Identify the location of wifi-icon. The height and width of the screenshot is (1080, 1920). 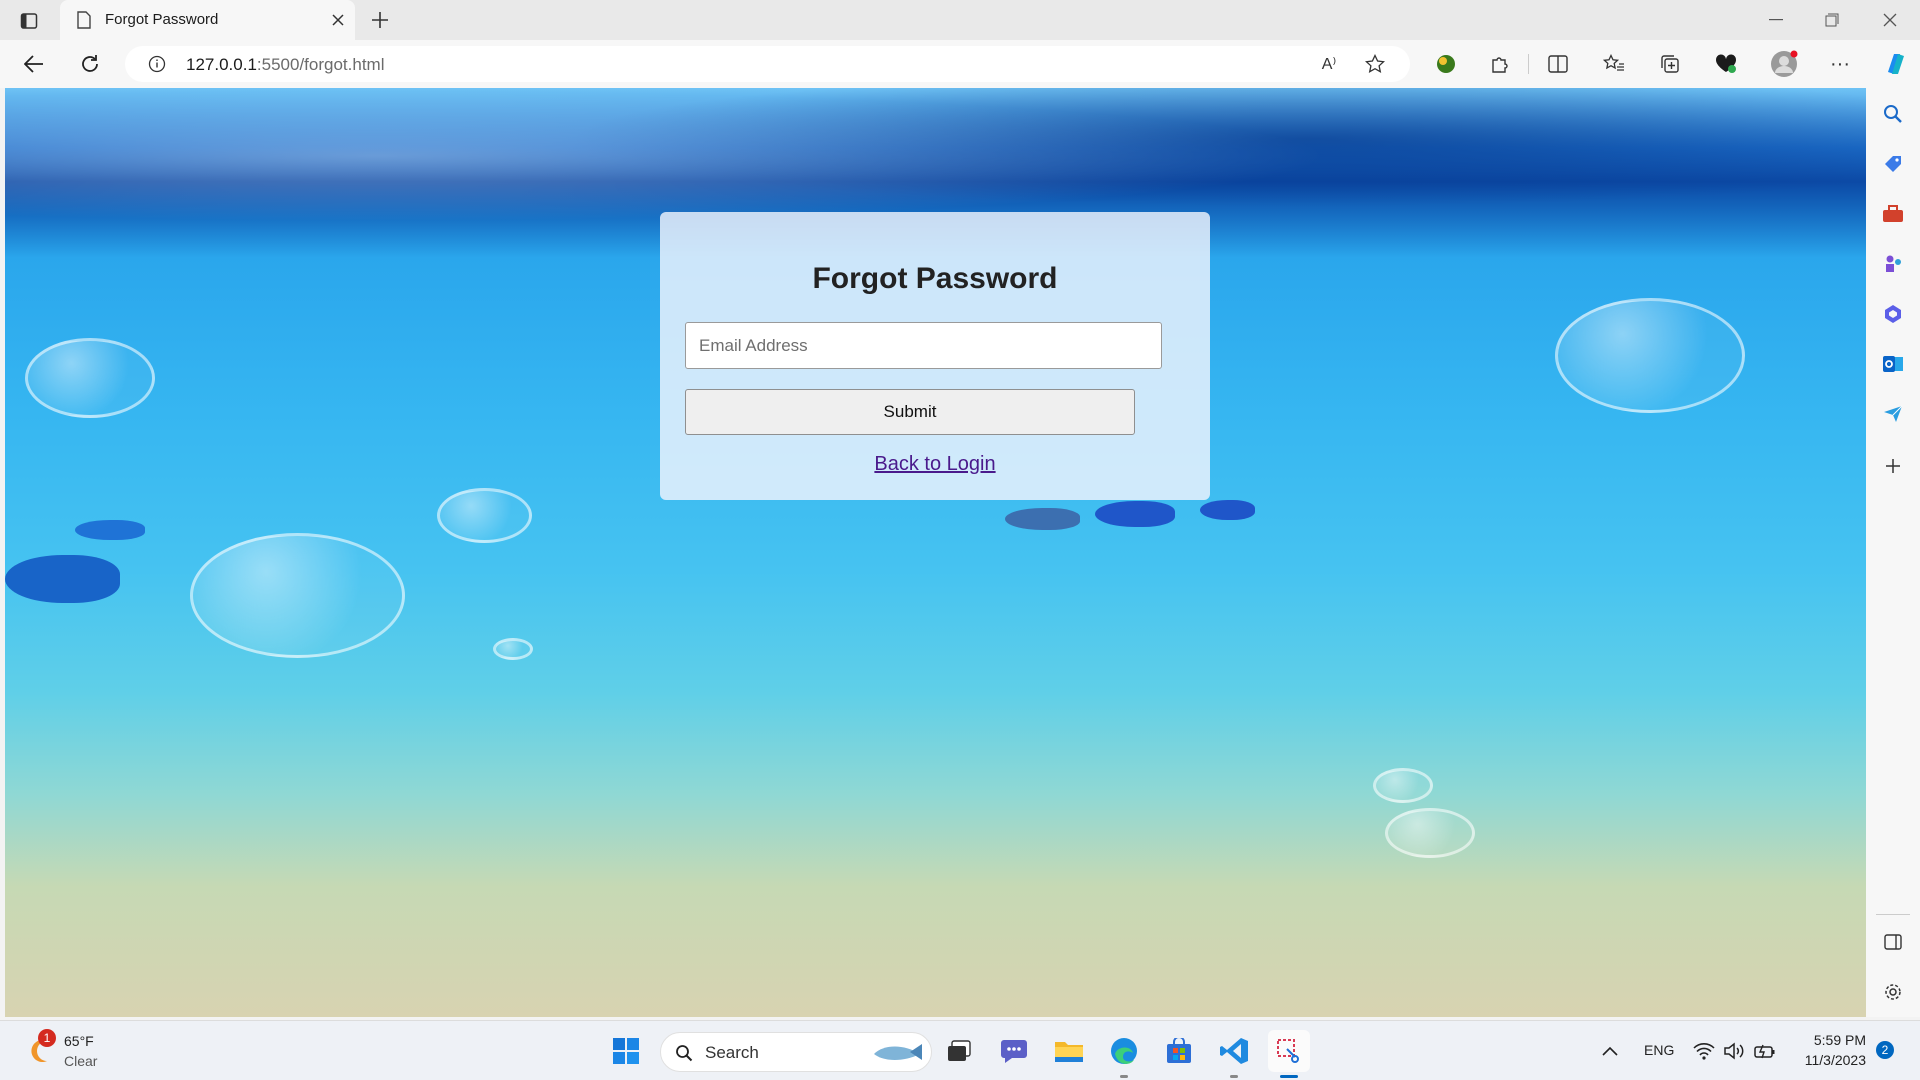
(1704, 1051).